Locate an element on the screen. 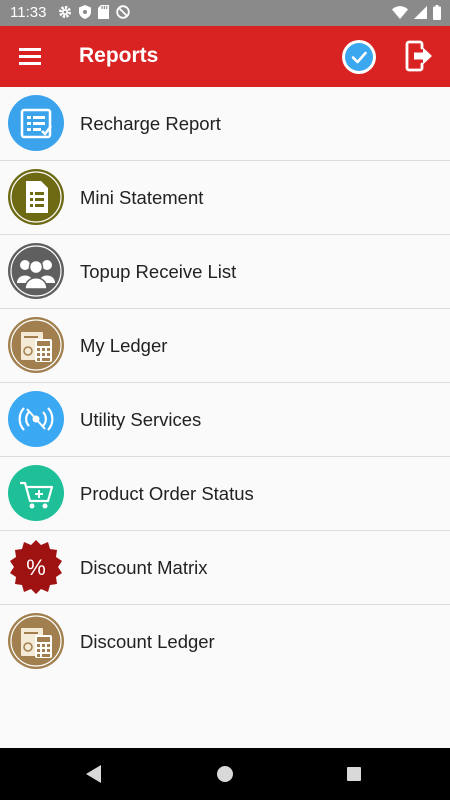  list-item-recharge-report: Recharge Report is located at coordinates (225, 124).